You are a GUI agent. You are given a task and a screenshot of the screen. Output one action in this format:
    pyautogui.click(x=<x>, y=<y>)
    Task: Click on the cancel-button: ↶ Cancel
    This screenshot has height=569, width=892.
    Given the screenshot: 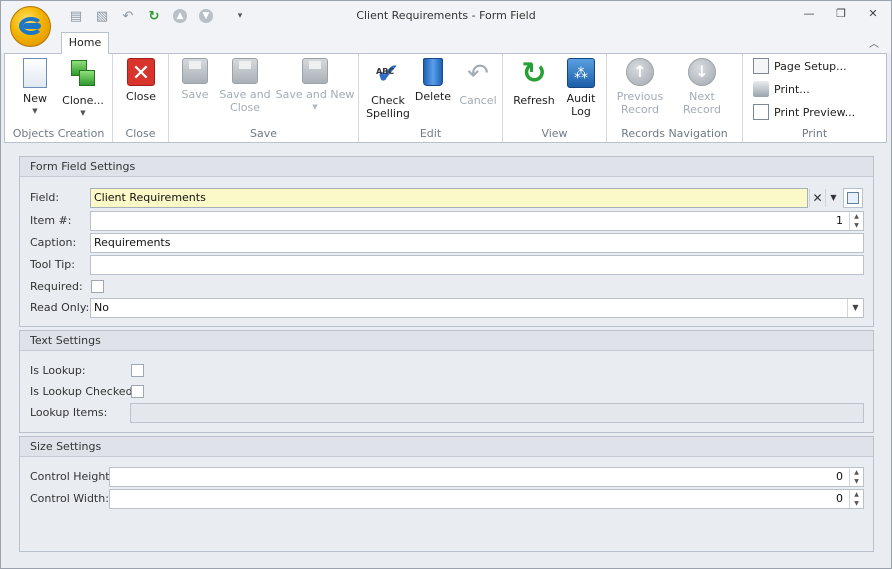 What is the action you would take?
    pyautogui.click(x=478, y=82)
    